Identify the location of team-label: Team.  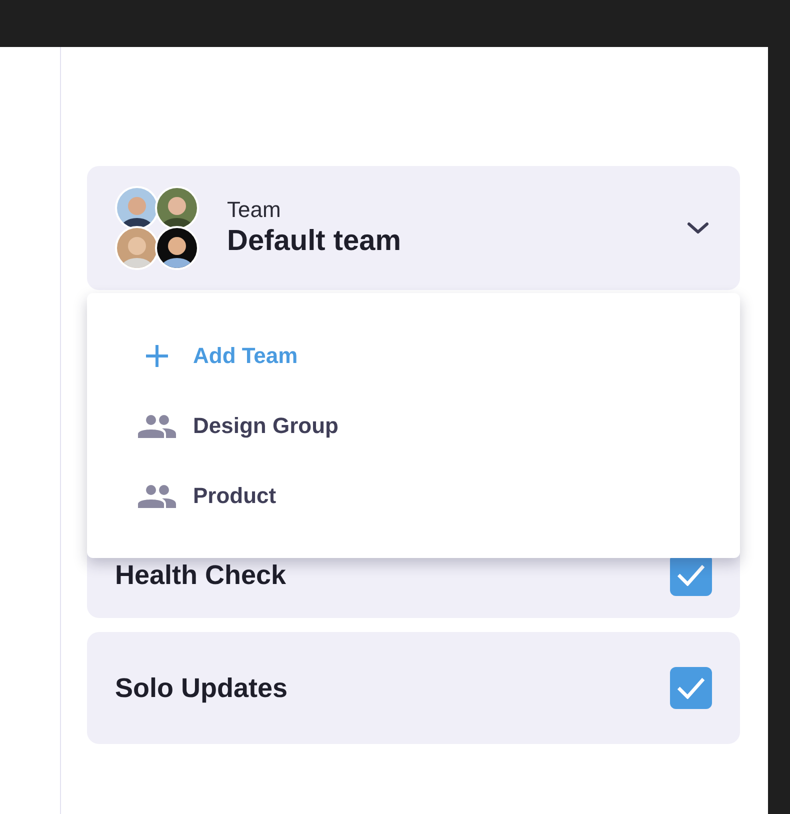
(254, 210).